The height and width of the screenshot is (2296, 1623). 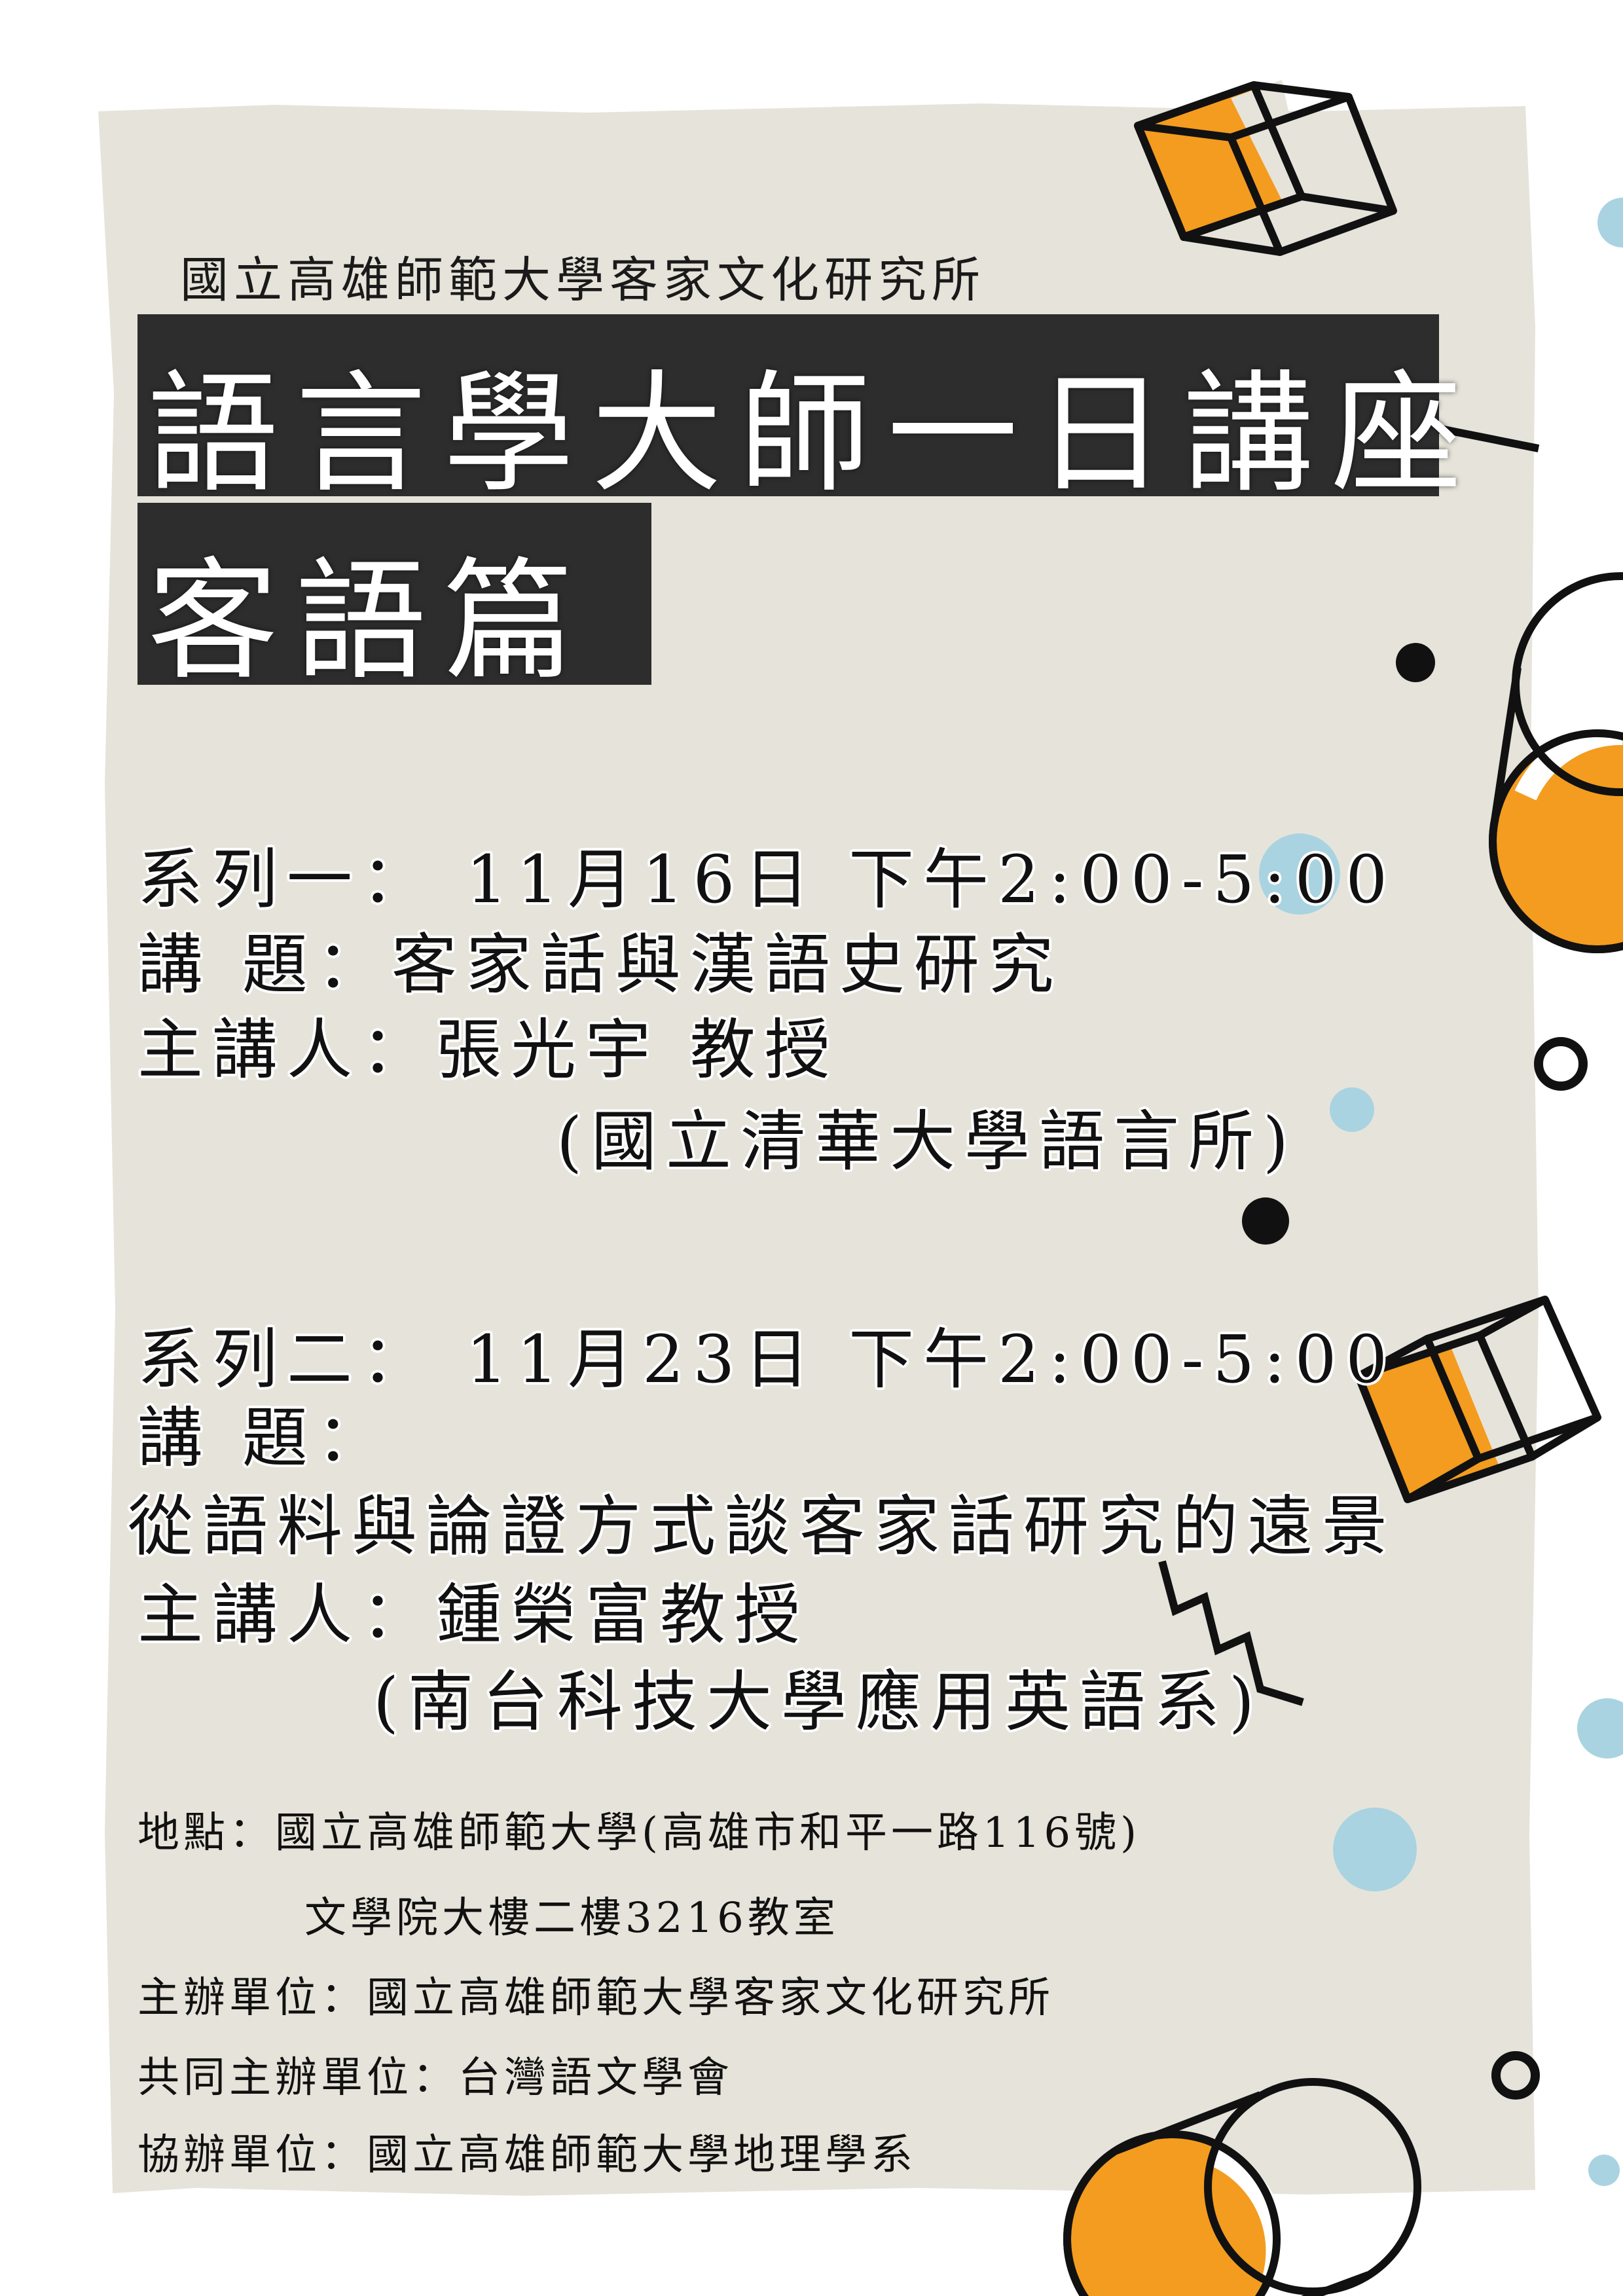 What do you see at coordinates (1561, 1064) in the screenshot?
I see `ring-icon` at bounding box center [1561, 1064].